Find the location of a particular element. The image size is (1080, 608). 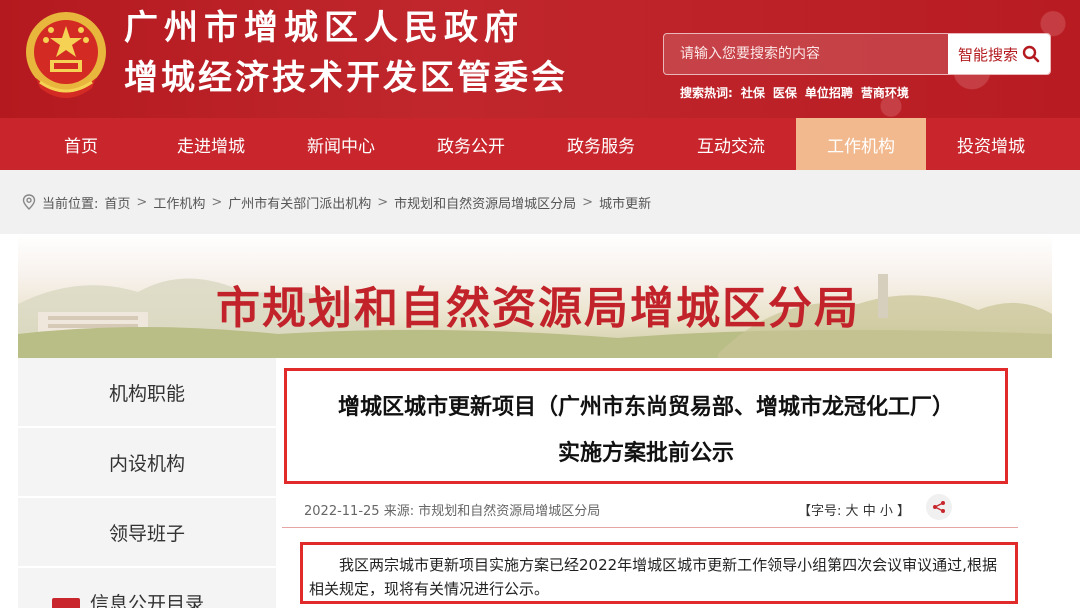

search-input is located at coordinates (806, 54).